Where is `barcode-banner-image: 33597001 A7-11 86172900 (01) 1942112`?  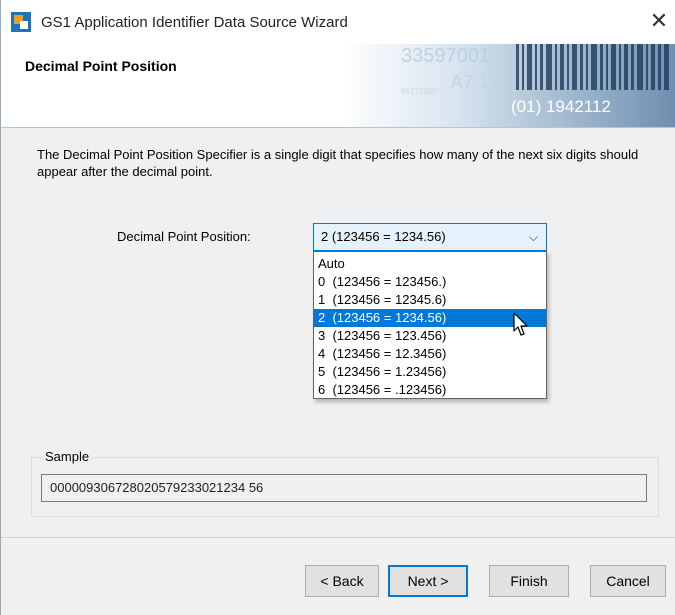 barcode-banner-image: 33597001 A7-11 86172900 (01) 1942112 is located at coordinates (508, 85).